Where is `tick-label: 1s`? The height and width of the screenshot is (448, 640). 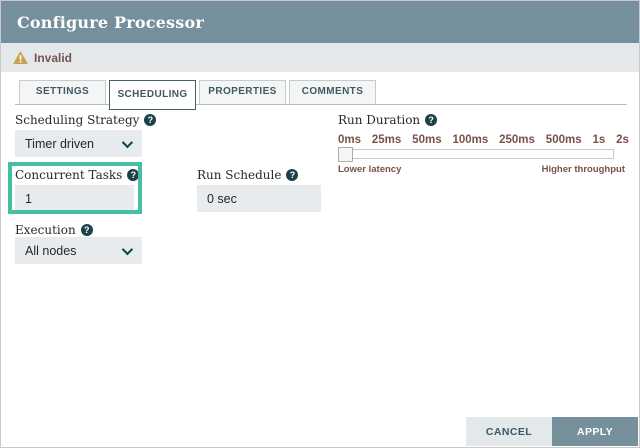
tick-label: 1s is located at coordinates (599, 140).